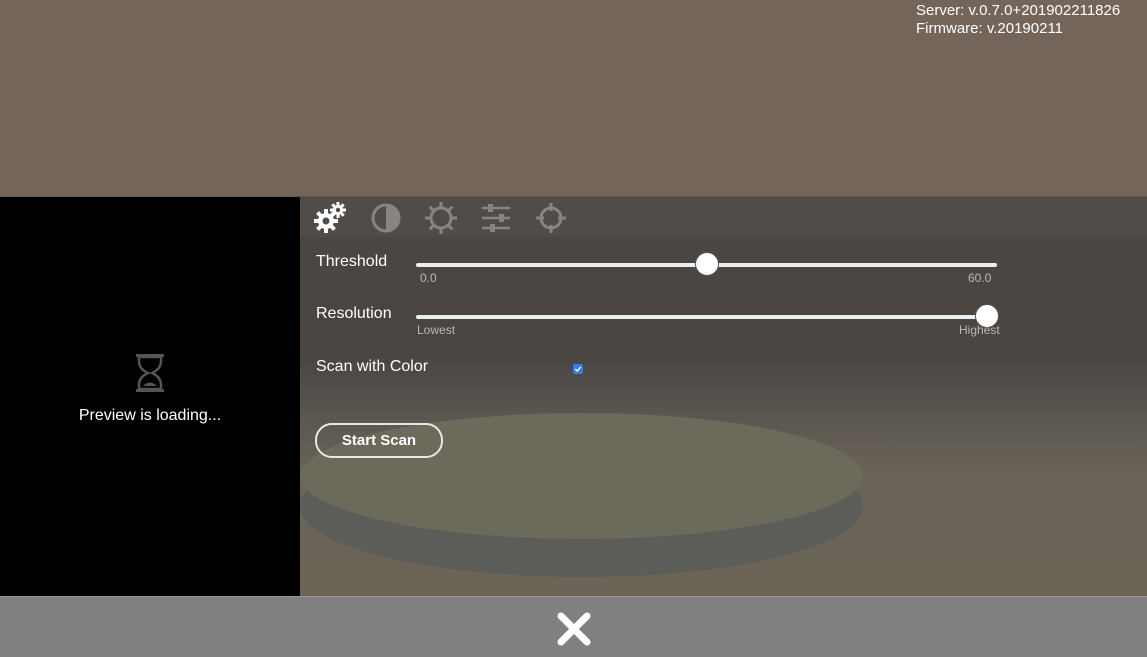 The image size is (1147, 657). Describe the element at coordinates (436, 330) in the screenshot. I see `resolution-min-label: Lowest` at that location.